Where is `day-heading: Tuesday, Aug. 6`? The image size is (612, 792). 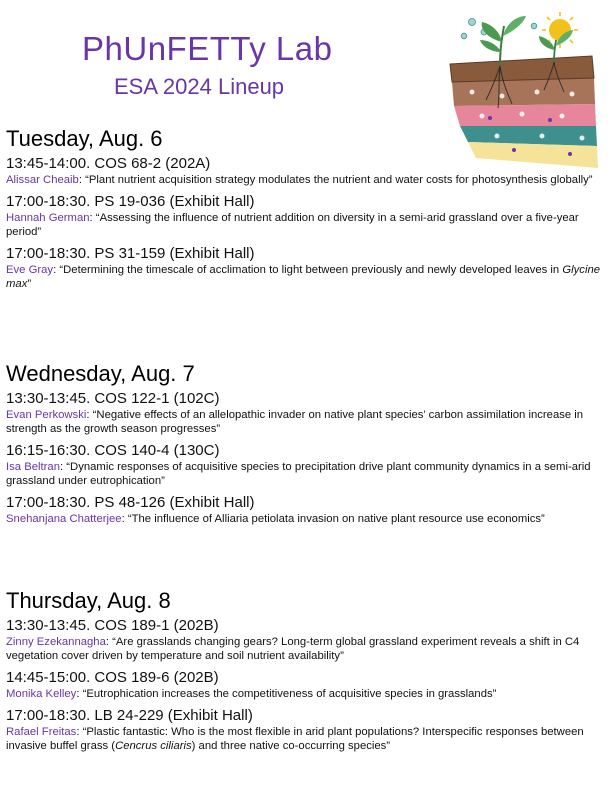
day-heading: Tuesday, Aug. 6 is located at coordinates (84, 138).